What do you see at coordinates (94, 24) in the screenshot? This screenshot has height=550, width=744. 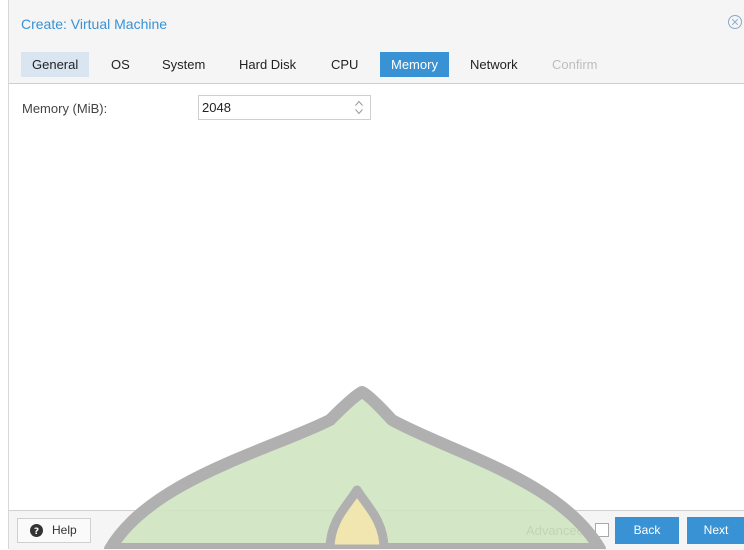 I see `window-title: Create: Virtual Machine` at bounding box center [94, 24].